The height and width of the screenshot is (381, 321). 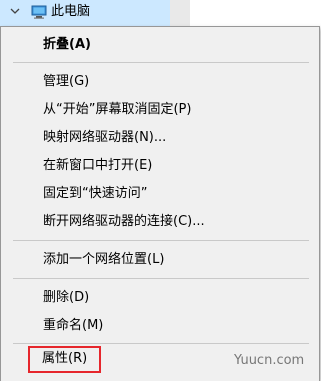 I want to click on menu-item-label: 折叠(A), so click(x=67, y=44).